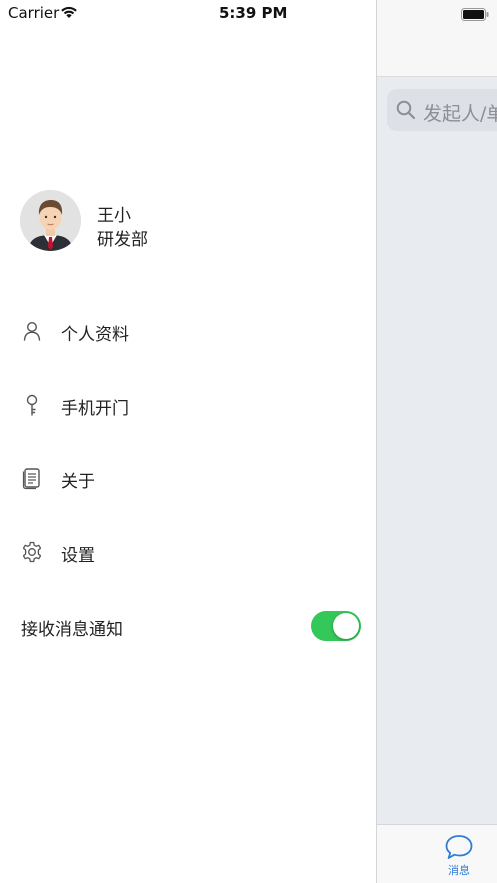 Image resolution: width=497 pixels, height=883 pixels. I want to click on avatar-illustration, so click(50, 220).